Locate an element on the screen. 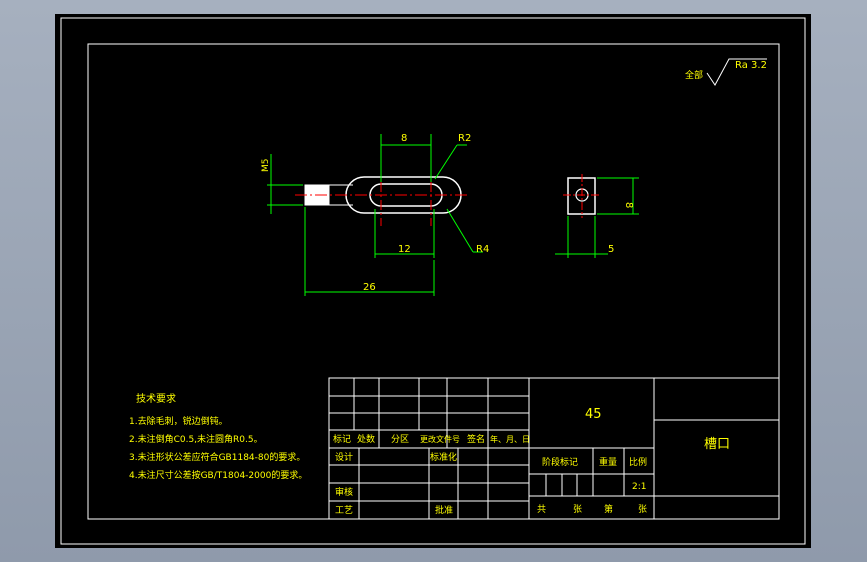 Image resolution: width=867 pixels, height=562 pixels. dim-radius-bottom: R4 is located at coordinates (482, 249).